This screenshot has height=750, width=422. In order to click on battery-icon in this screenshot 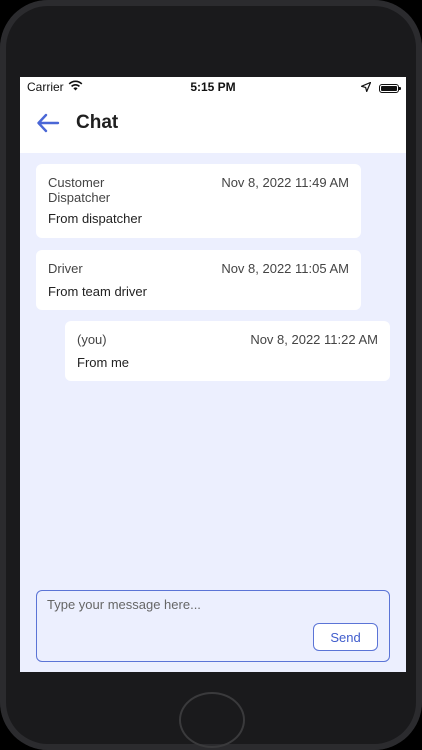, I will do `click(390, 88)`.